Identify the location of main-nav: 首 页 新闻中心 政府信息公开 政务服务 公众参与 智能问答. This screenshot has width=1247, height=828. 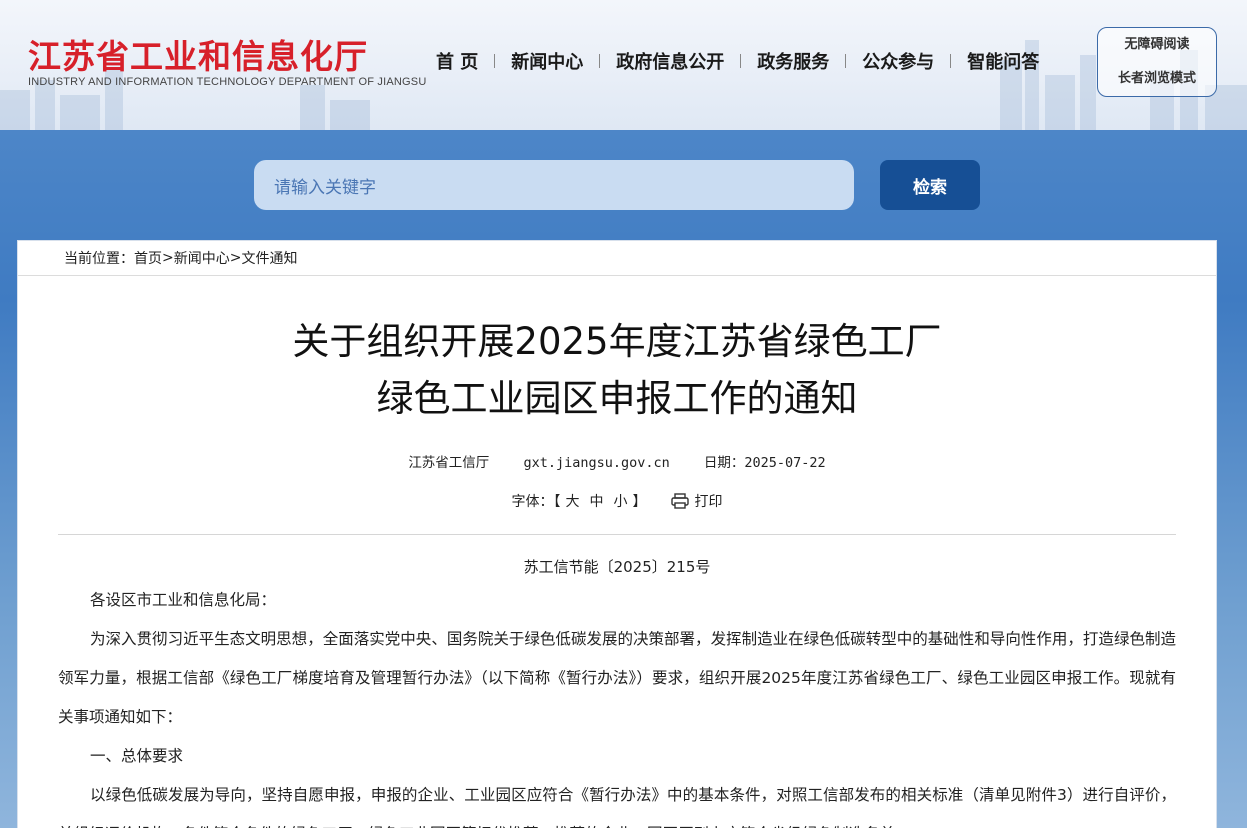
(737, 61).